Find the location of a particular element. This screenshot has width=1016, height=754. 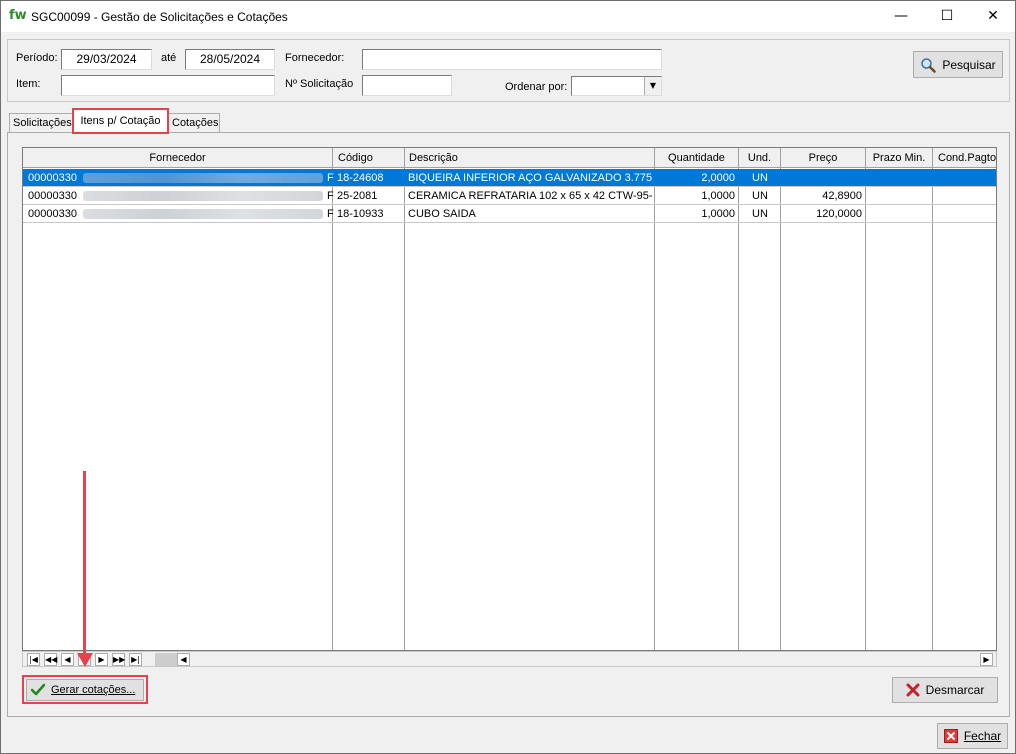

col-header-fornecedor: Fornecedor is located at coordinates (178, 158).